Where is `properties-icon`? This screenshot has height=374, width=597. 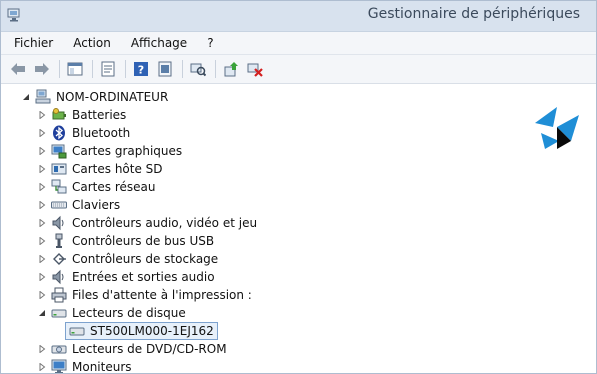 properties-icon is located at coordinates (108, 69).